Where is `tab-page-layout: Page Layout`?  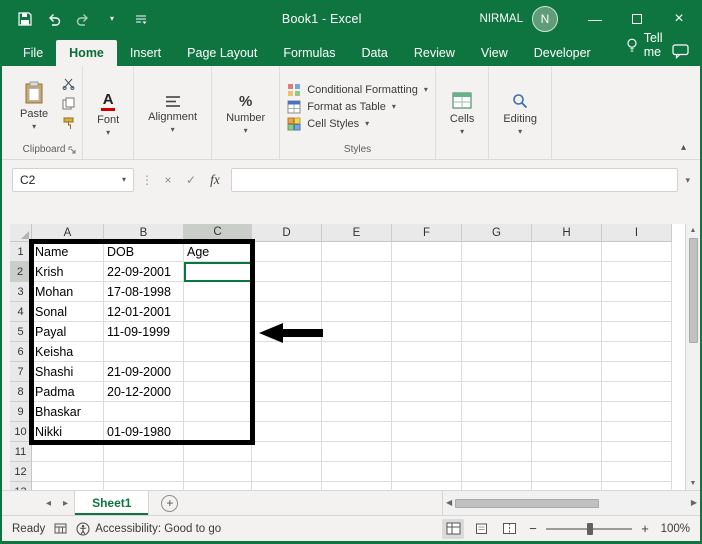 tab-page-layout: Page Layout is located at coordinates (222, 53).